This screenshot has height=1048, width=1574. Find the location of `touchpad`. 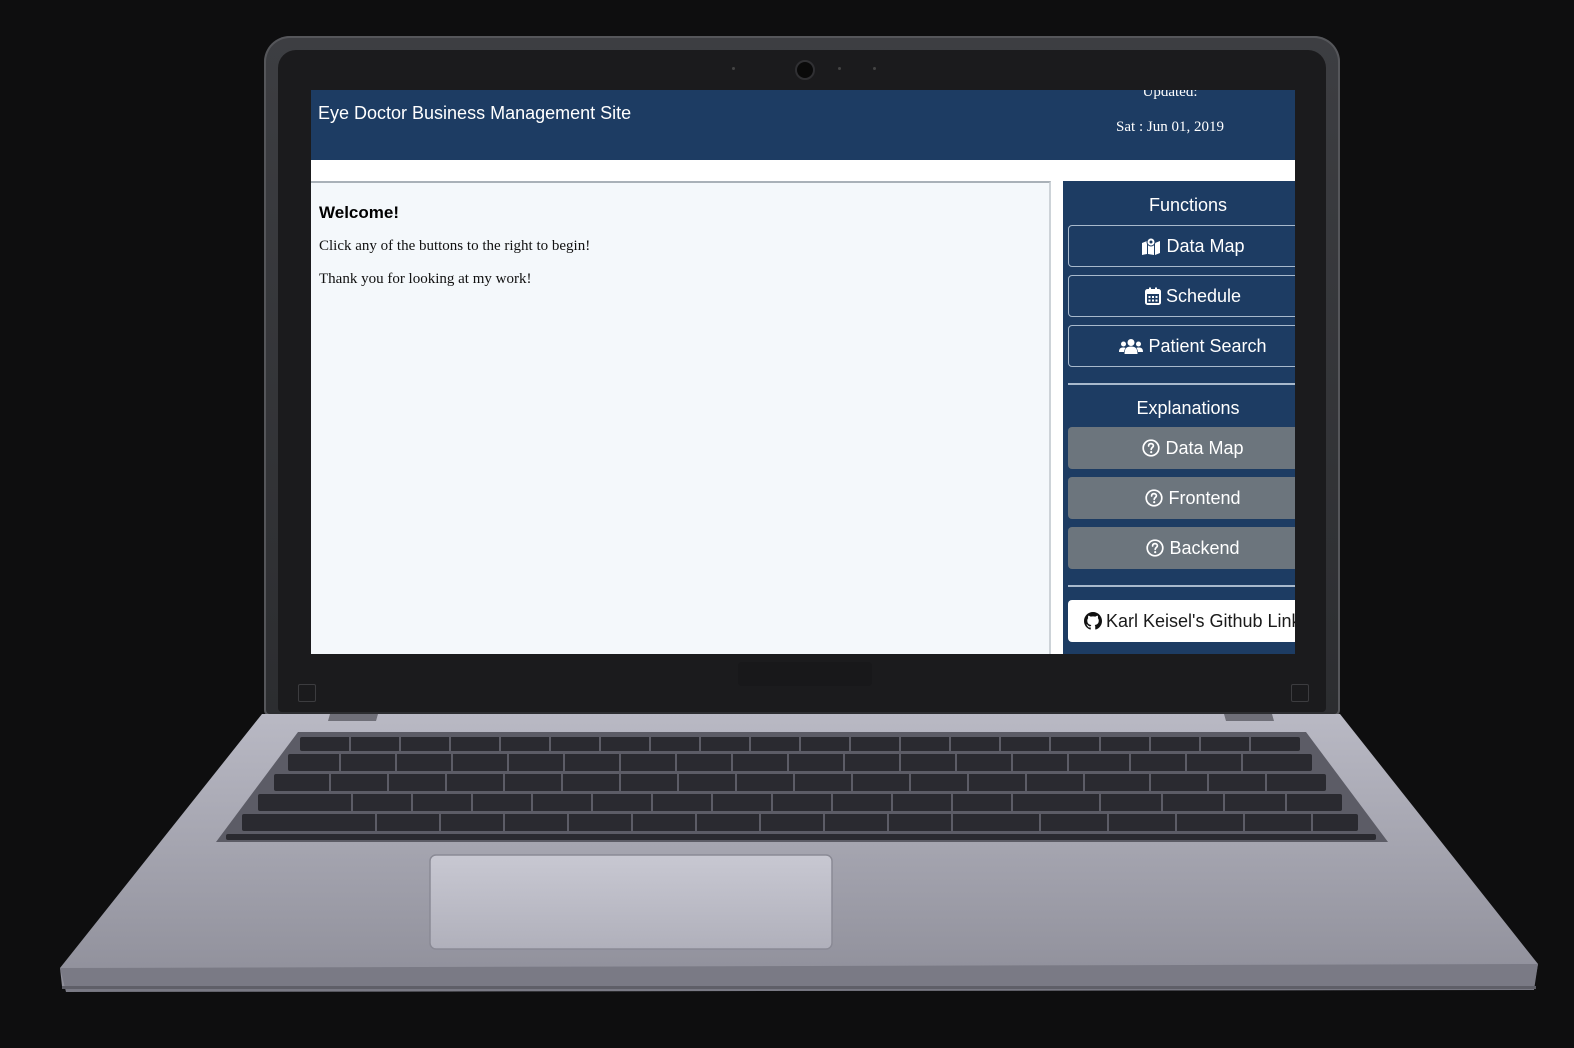

touchpad is located at coordinates (631, 902).